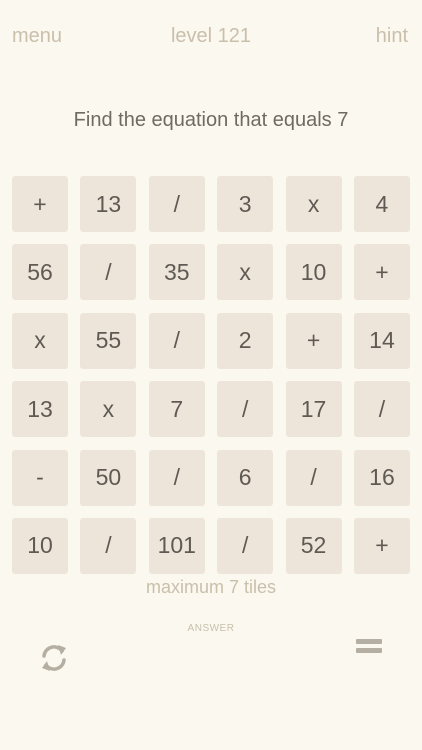 This screenshot has height=750, width=422. Describe the element at coordinates (176, 409) in the screenshot. I see `tile: 7` at that location.